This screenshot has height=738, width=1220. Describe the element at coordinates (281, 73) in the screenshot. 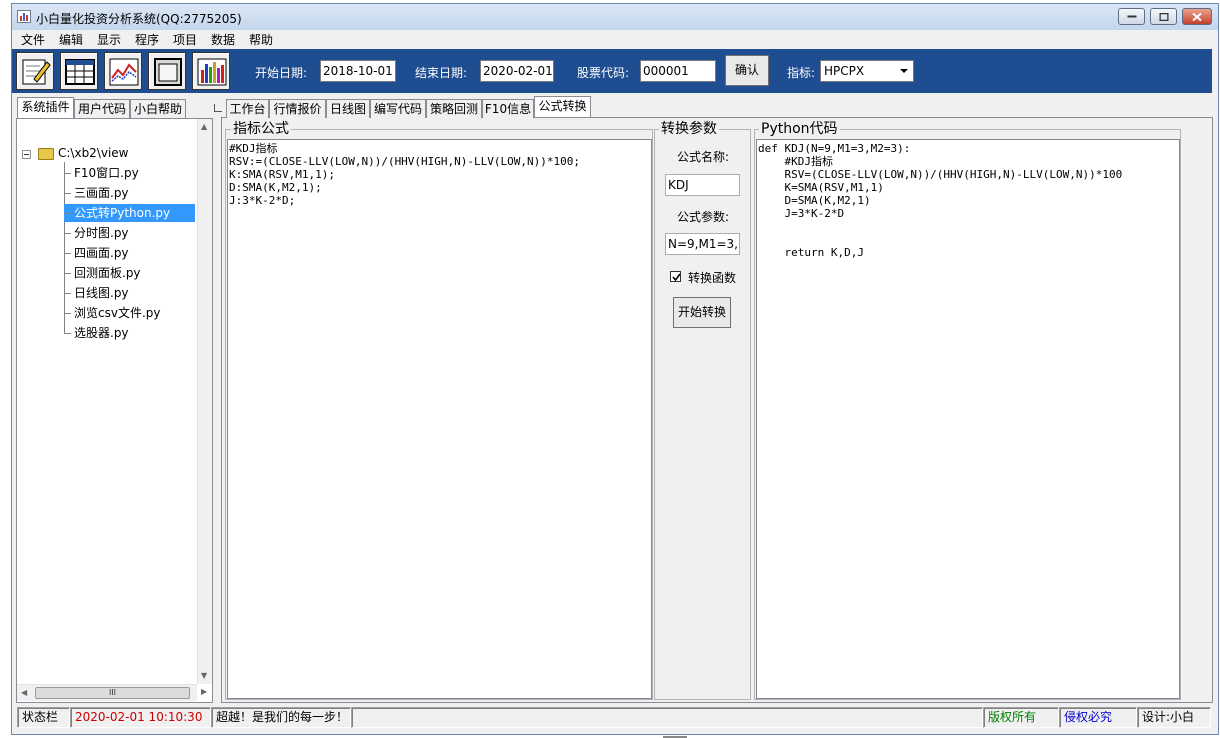

I see `start-date-label: 开始日期:` at that location.